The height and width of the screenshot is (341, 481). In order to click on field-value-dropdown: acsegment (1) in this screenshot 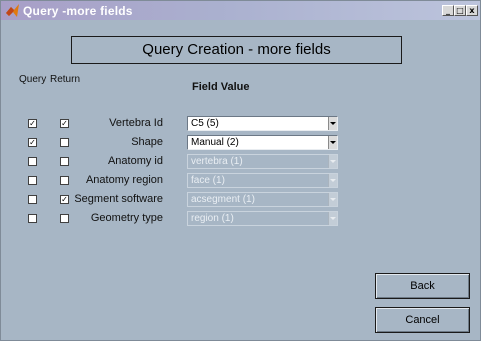, I will do `click(262, 199)`.